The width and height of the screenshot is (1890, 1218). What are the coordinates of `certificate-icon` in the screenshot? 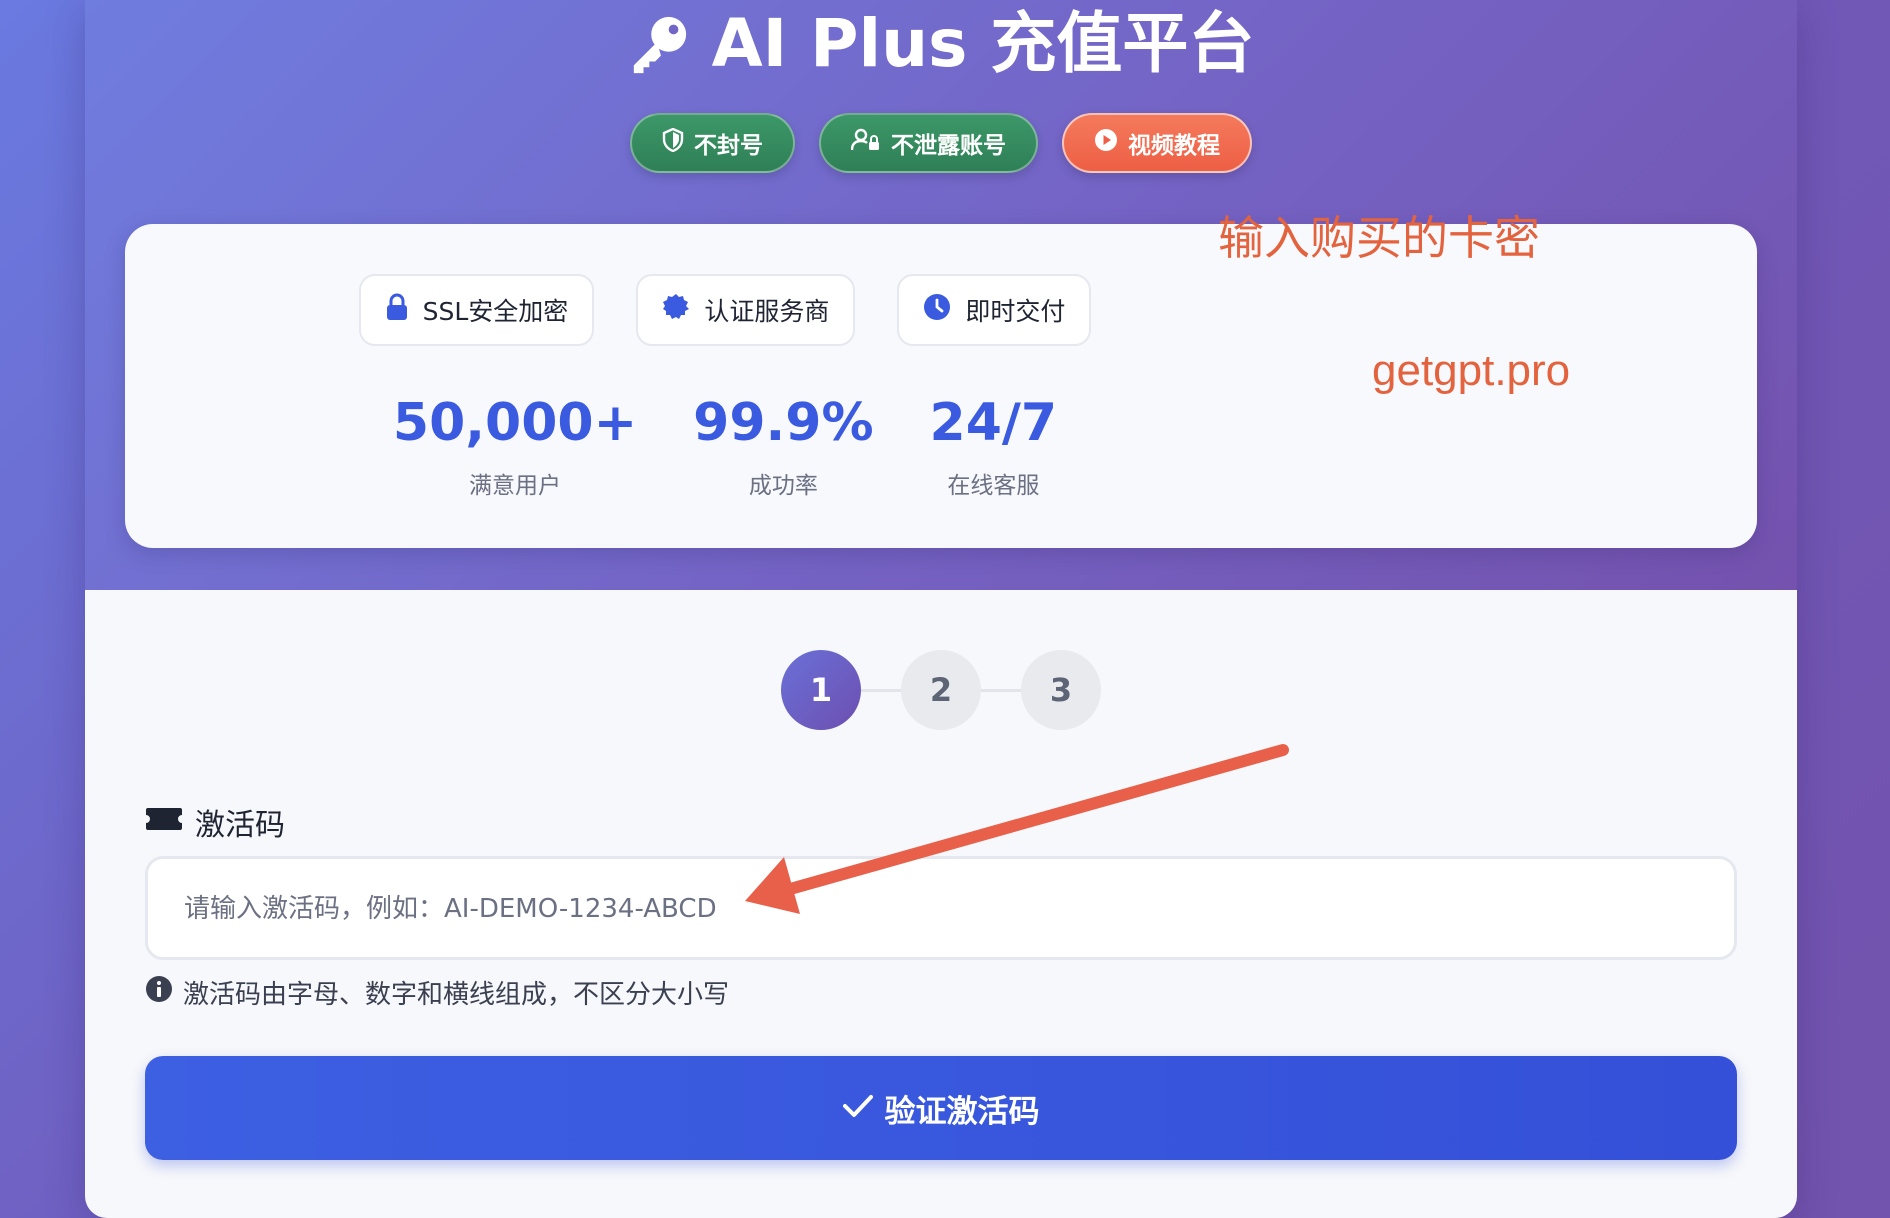 It's located at (676, 310).